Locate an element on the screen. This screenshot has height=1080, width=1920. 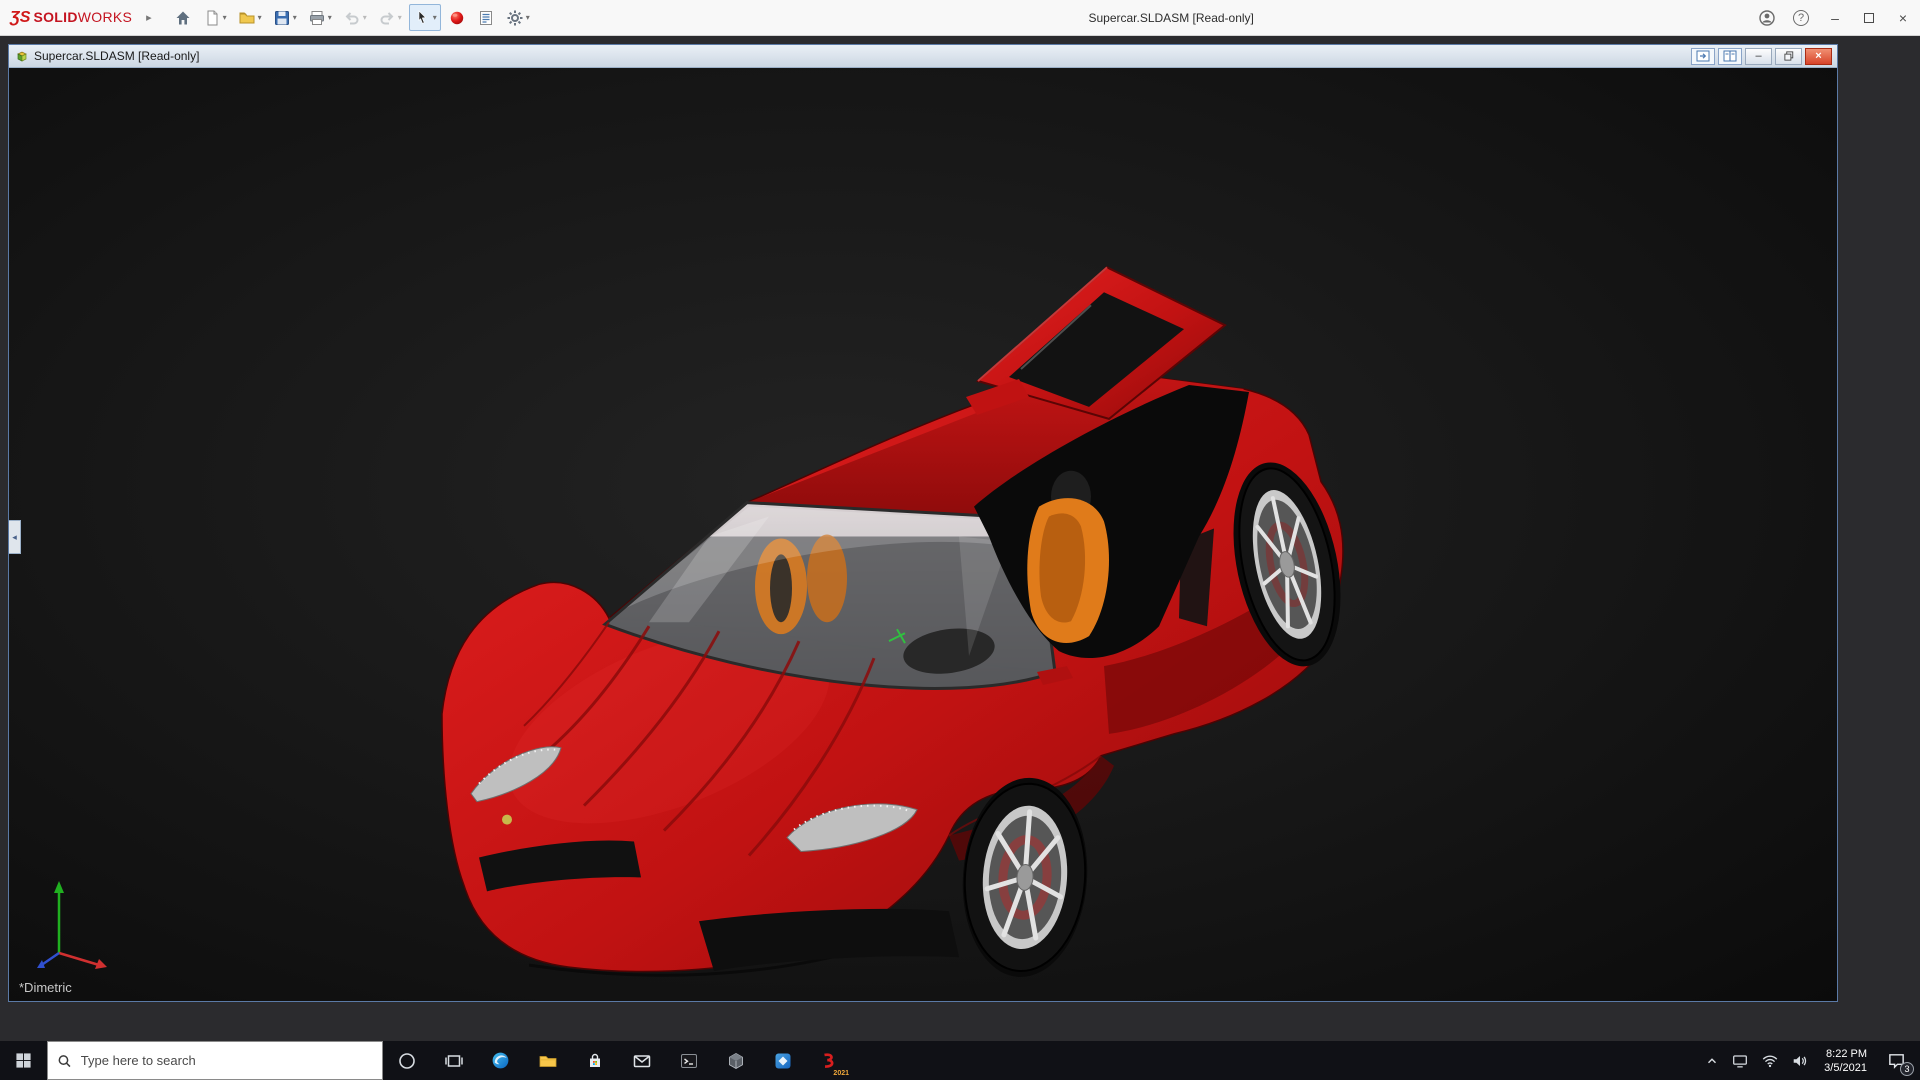
document-window-controls: – × is located at coordinates (1761, 56).